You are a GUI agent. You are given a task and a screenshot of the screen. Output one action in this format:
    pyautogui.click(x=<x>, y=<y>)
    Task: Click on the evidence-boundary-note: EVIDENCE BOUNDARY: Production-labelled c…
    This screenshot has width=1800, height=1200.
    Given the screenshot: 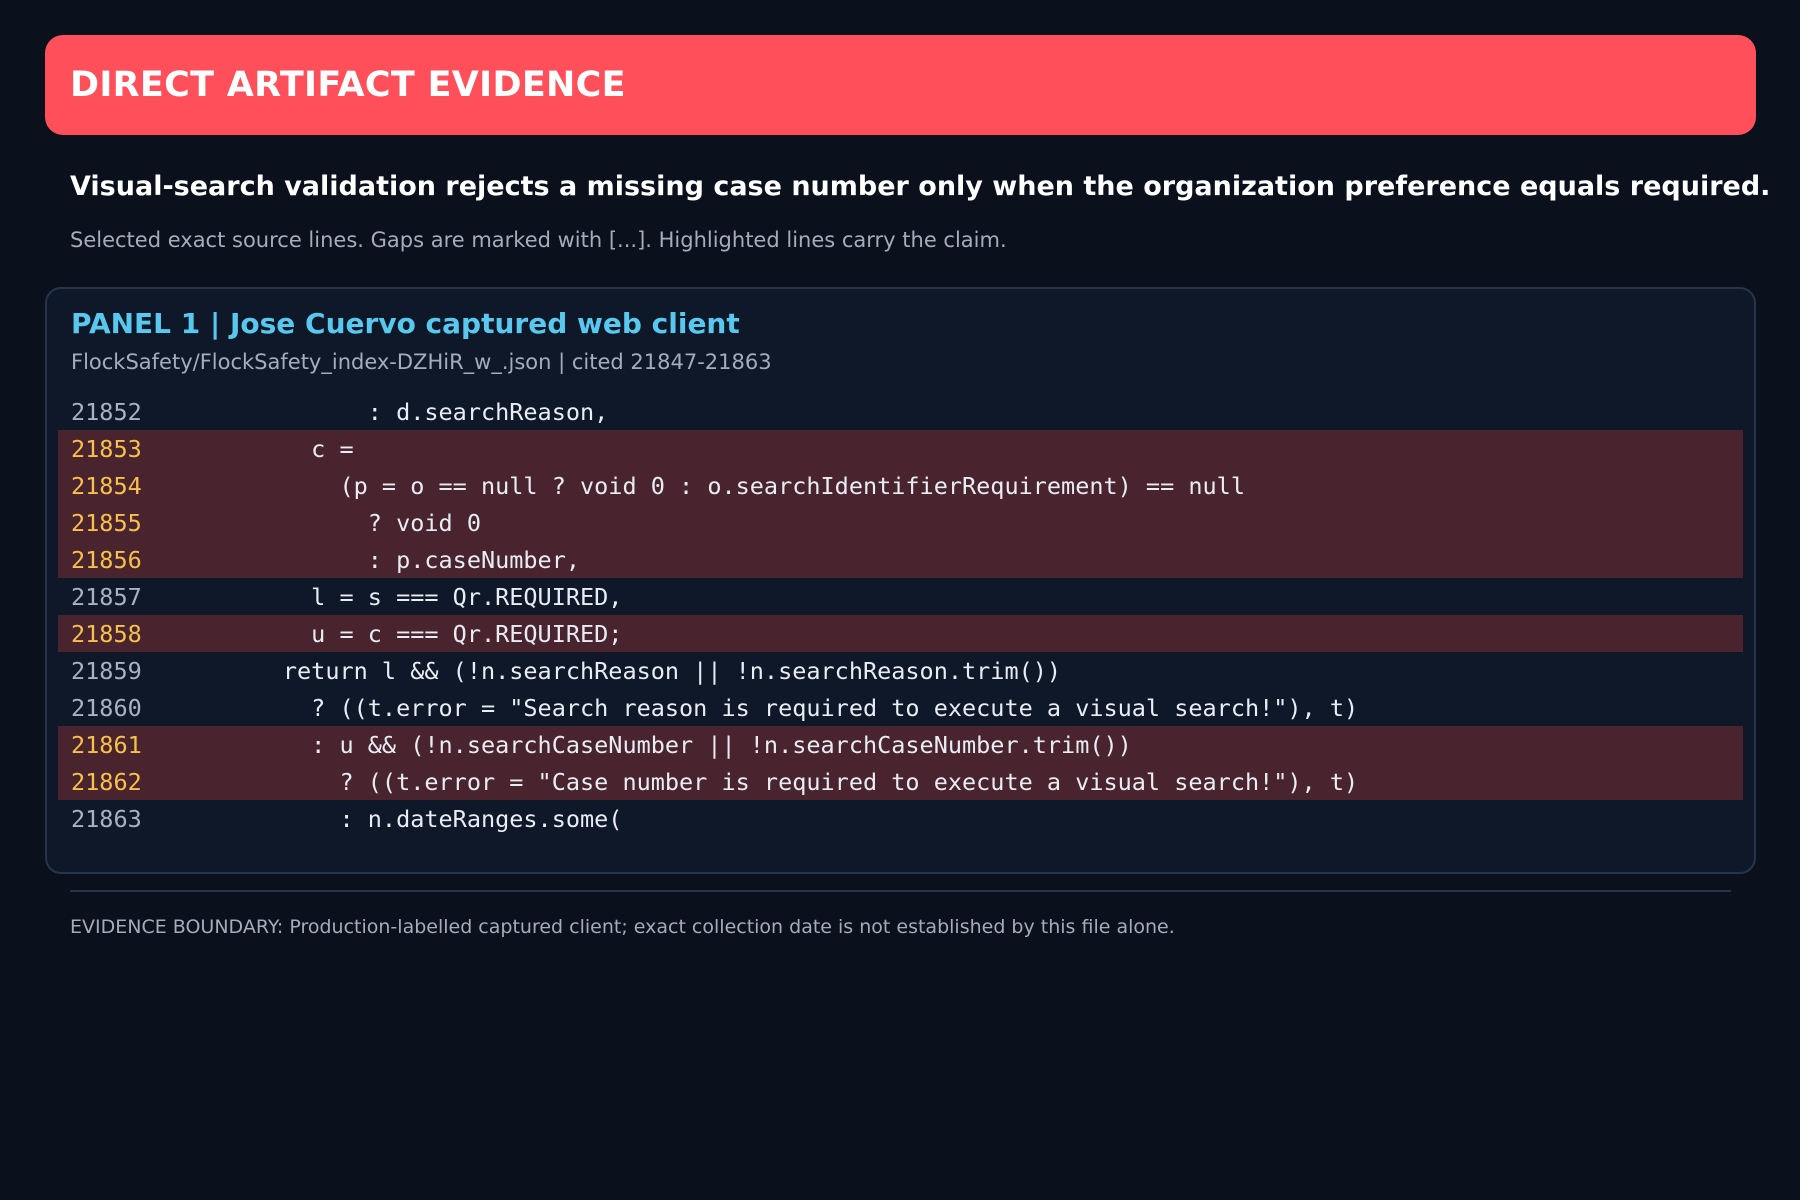 What is the action you would take?
    pyautogui.click(x=622, y=927)
    